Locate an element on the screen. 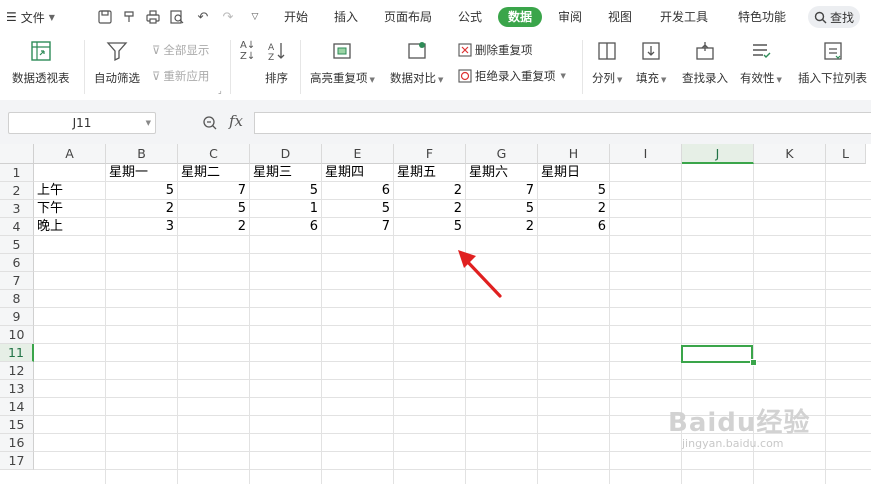 Image resolution: width=871 pixels, height=484 pixels. cell-h2: 5 is located at coordinates (572, 191).